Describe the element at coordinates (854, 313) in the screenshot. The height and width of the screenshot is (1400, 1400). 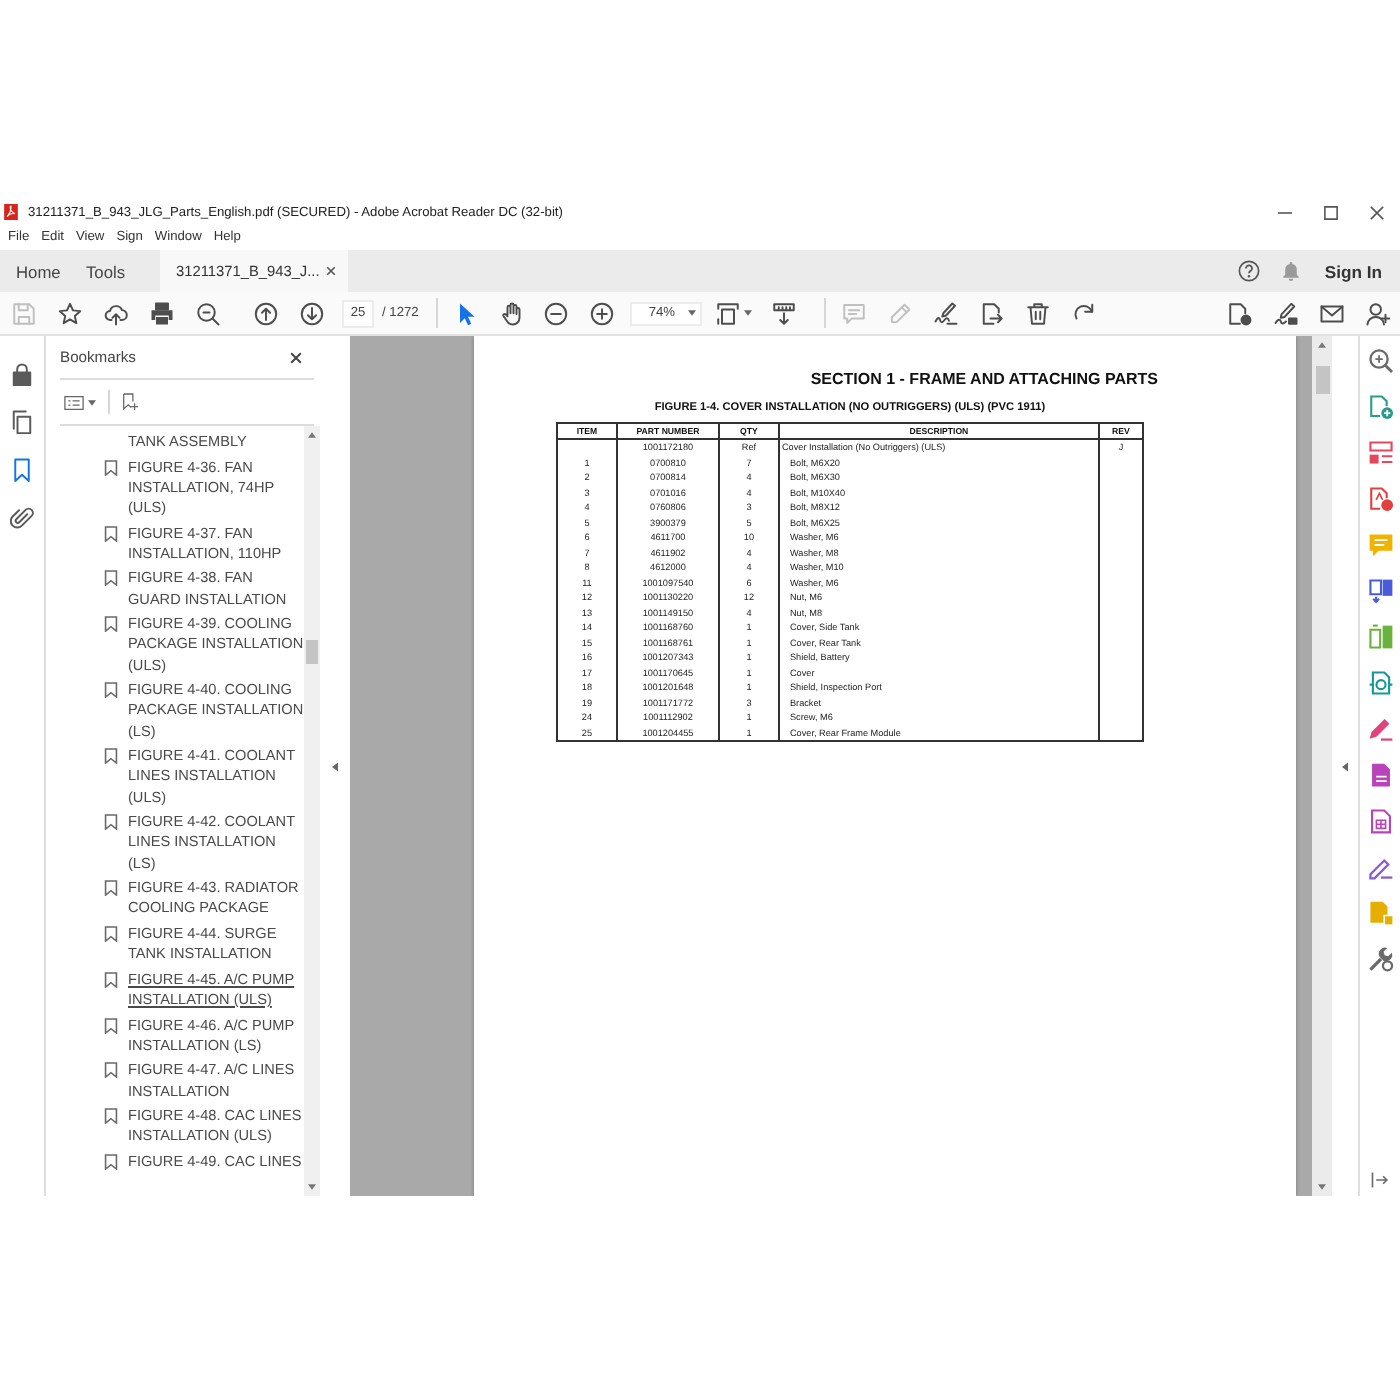
I see `speech-bubble-icon` at that location.